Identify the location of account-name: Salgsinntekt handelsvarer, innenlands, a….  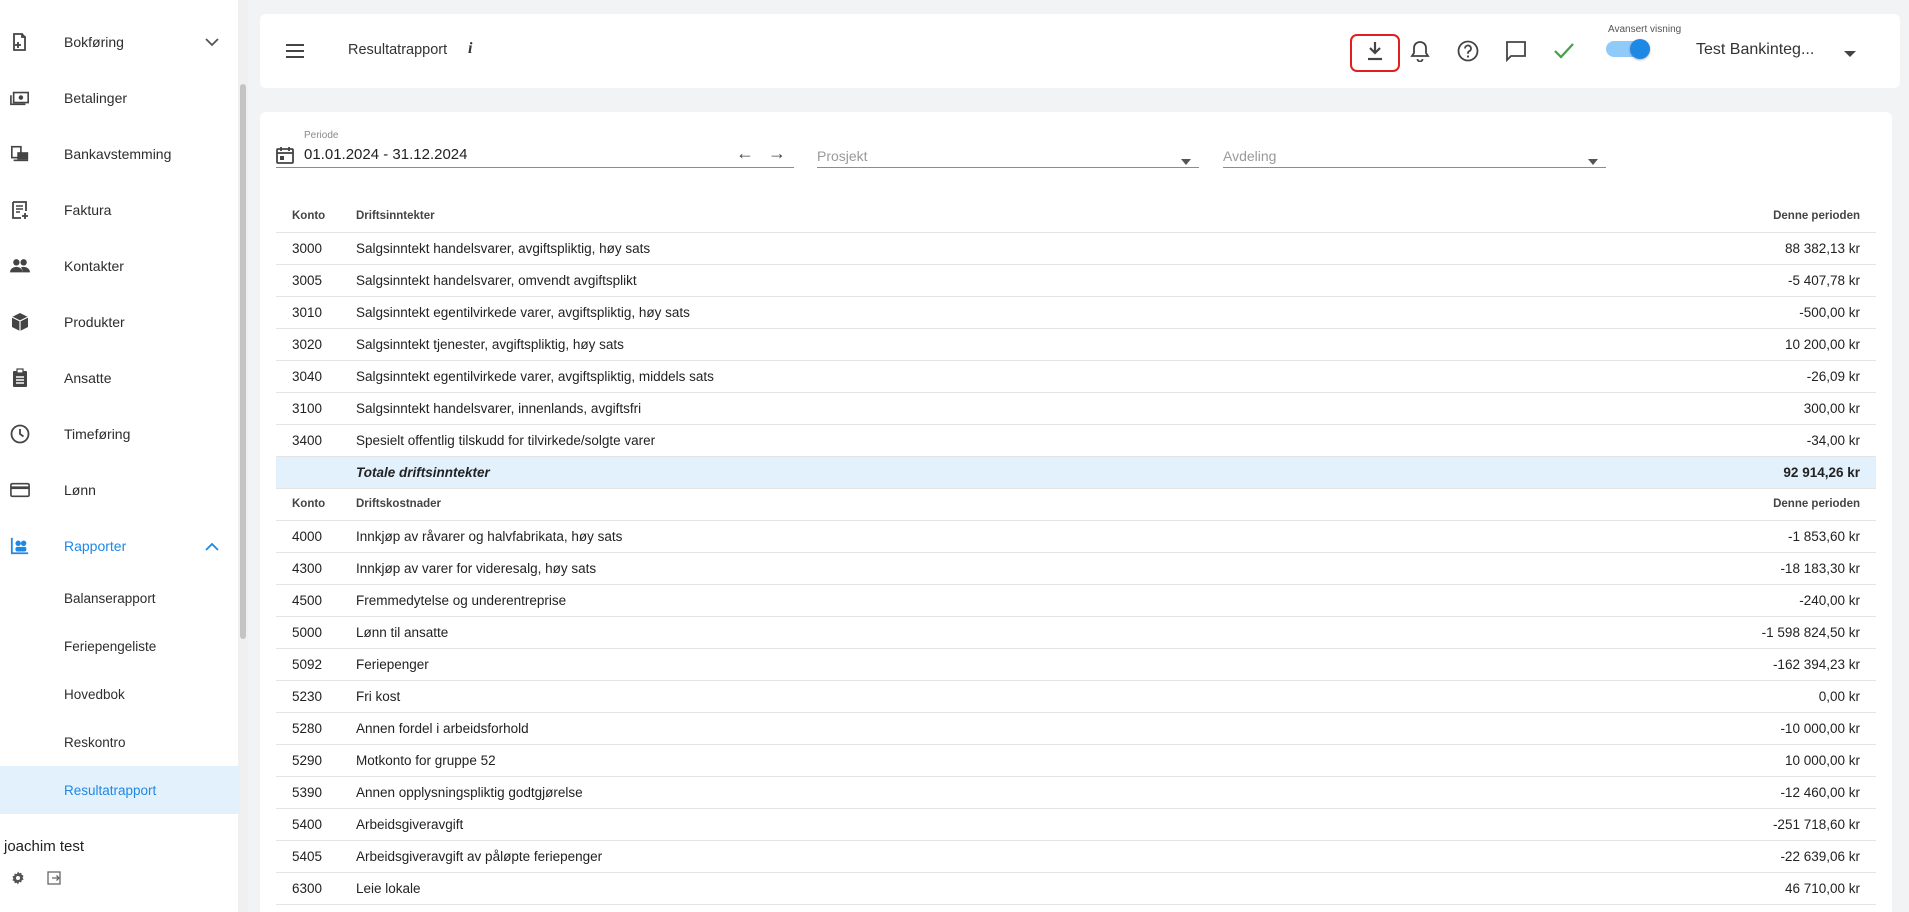
(966, 408).